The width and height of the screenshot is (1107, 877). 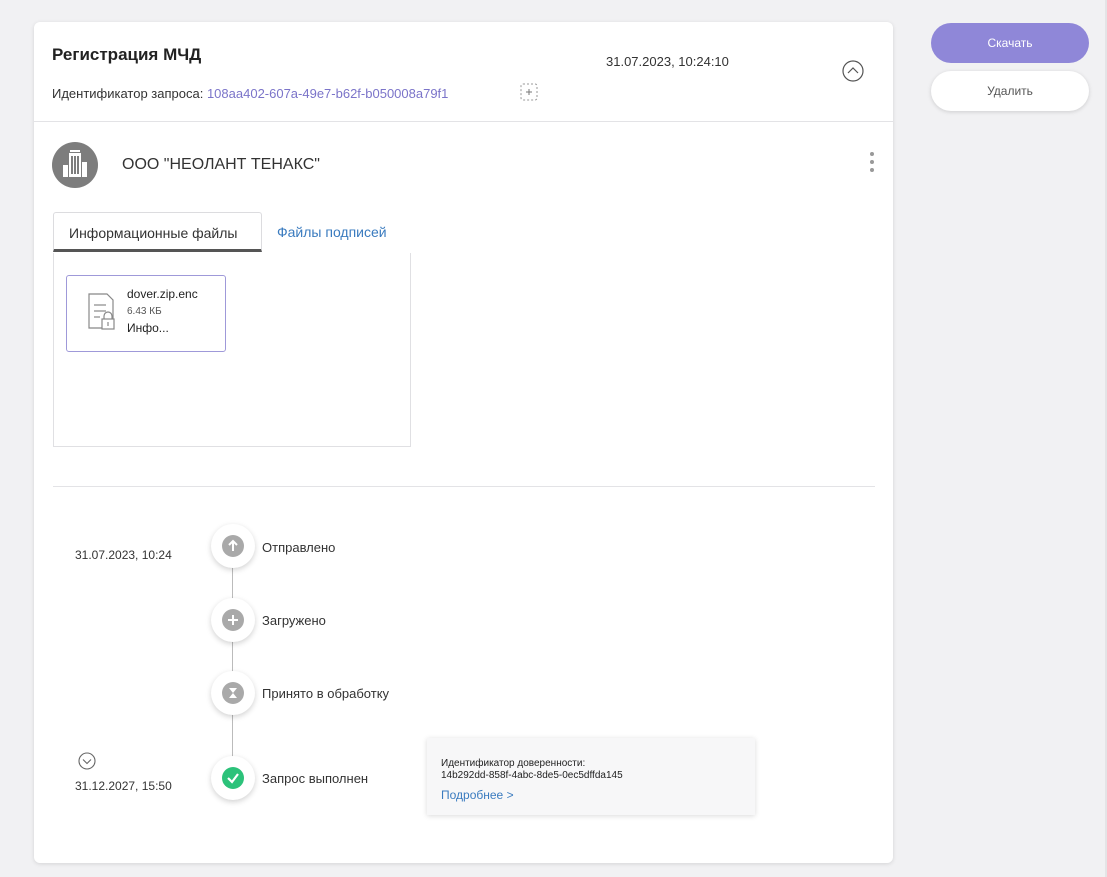 I want to click on arrow-up-icon, so click(x=233, y=545).